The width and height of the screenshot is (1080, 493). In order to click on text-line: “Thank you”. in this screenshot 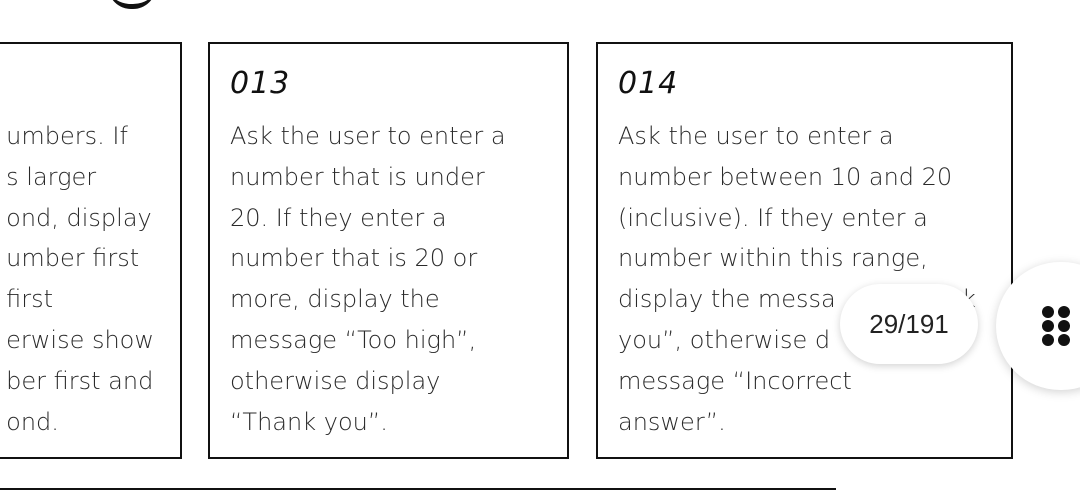, I will do `click(309, 421)`.